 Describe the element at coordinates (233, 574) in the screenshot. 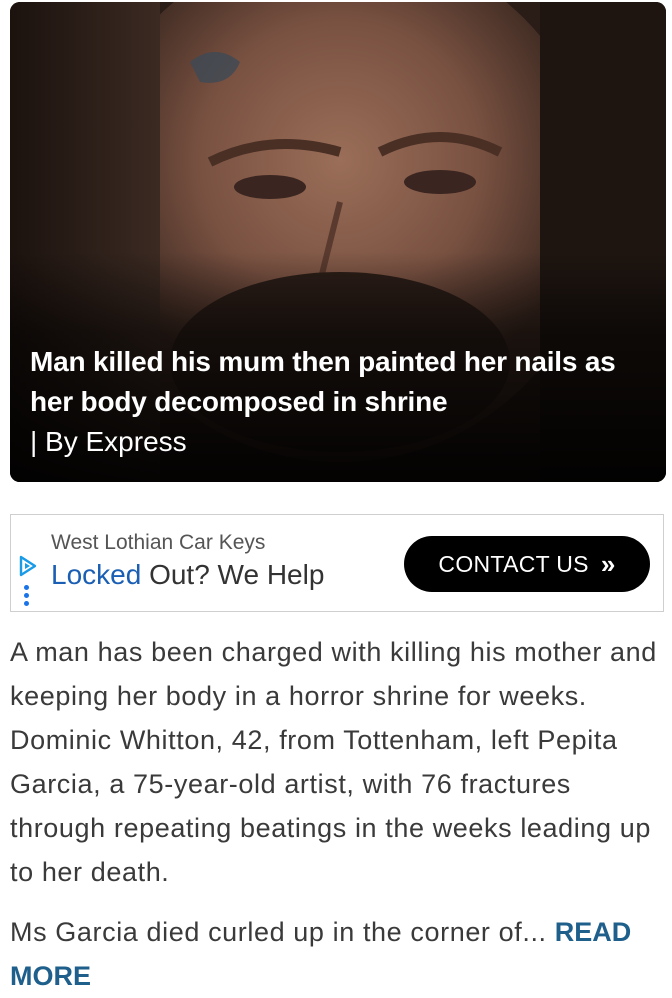

I see `ad-headline-rest: Out? We Help` at that location.